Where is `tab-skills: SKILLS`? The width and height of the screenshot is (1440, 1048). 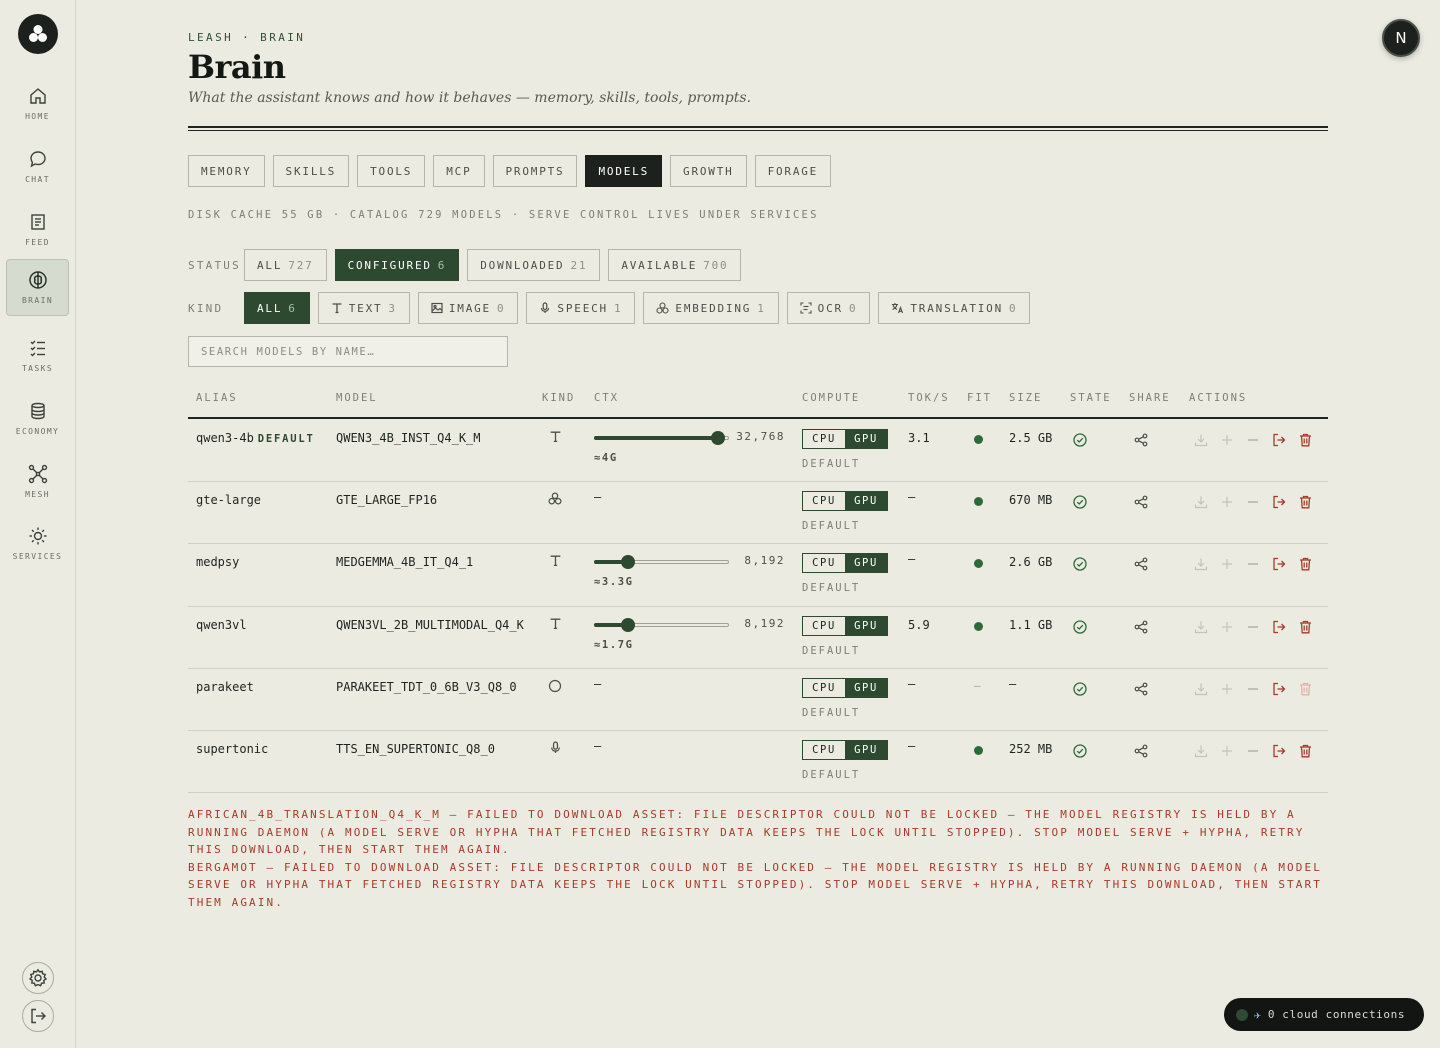
tab-skills: SKILLS is located at coordinates (311, 171).